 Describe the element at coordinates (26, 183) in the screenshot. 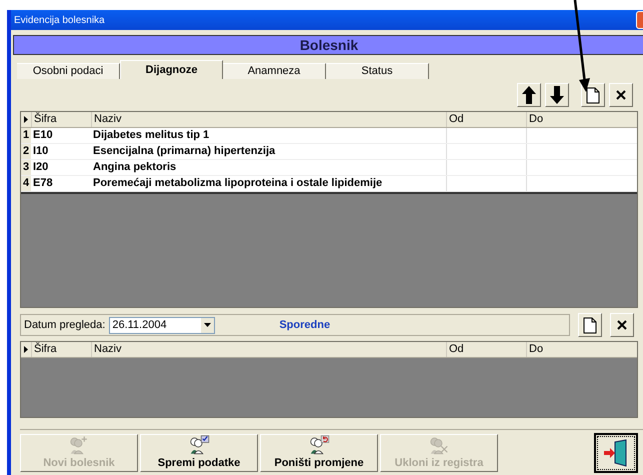

I see `row-number: 4` at that location.